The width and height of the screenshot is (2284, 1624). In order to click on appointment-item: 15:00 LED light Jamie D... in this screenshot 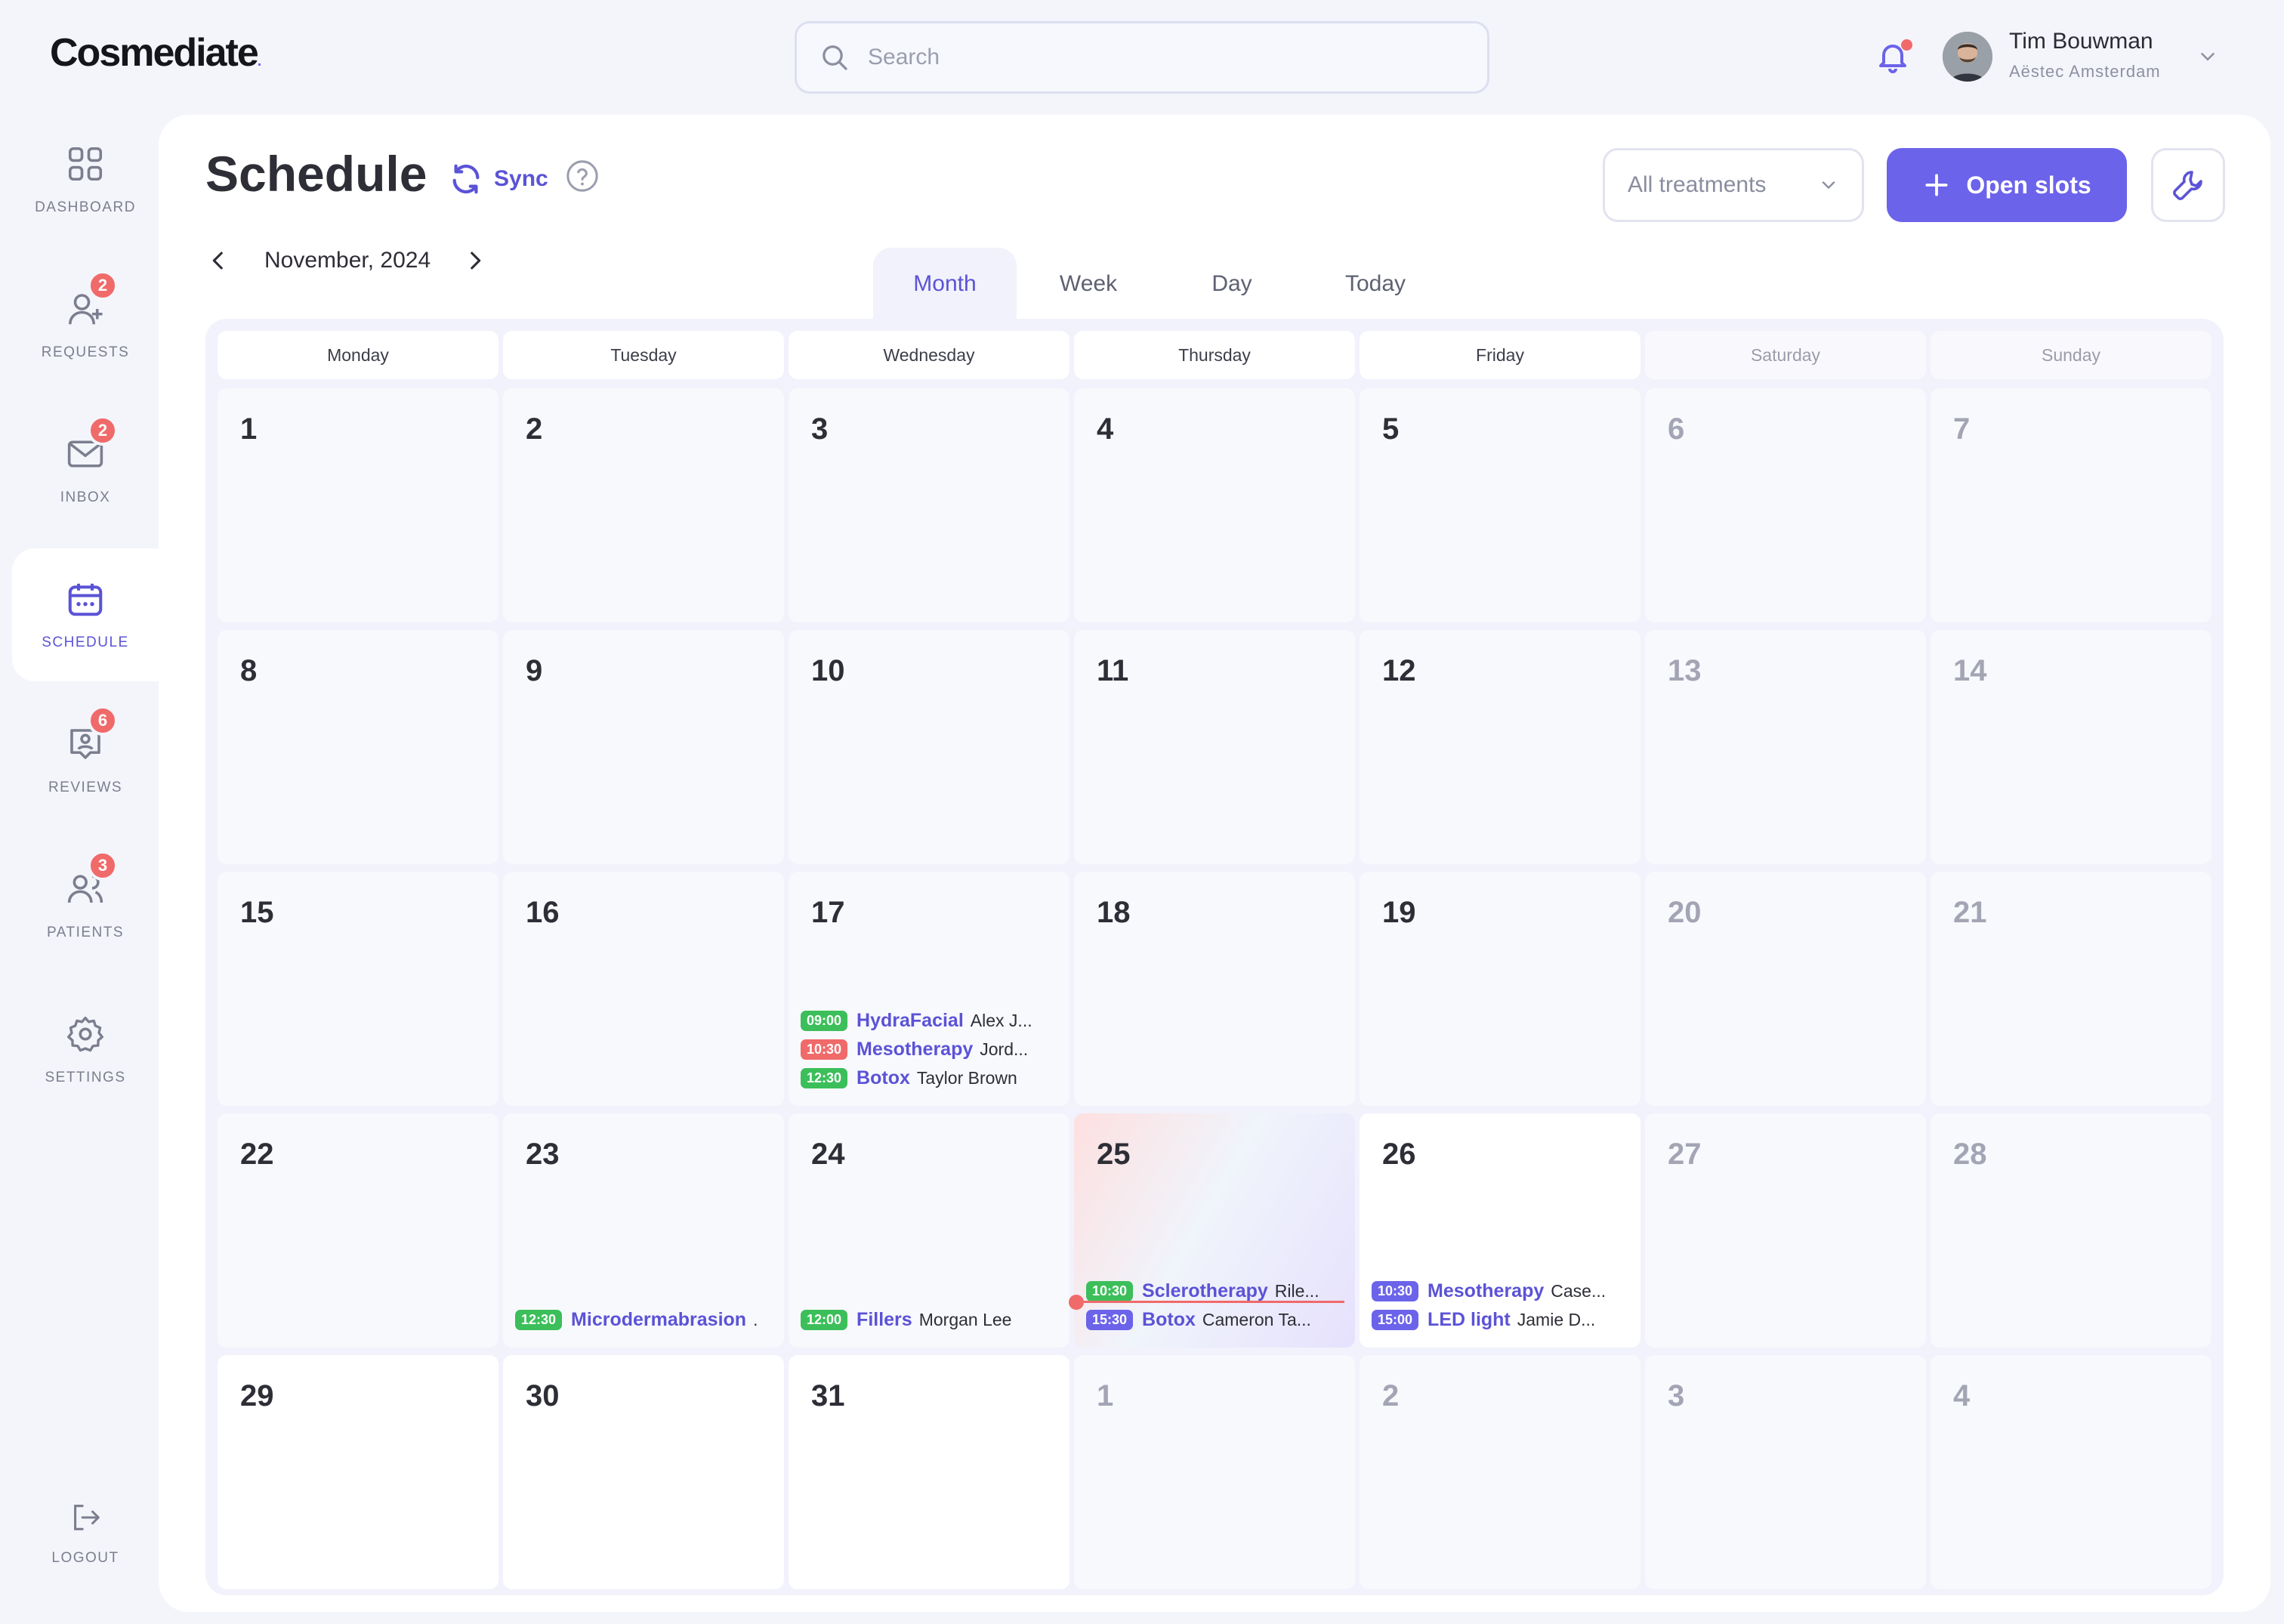, I will do `click(1501, 1319)`.